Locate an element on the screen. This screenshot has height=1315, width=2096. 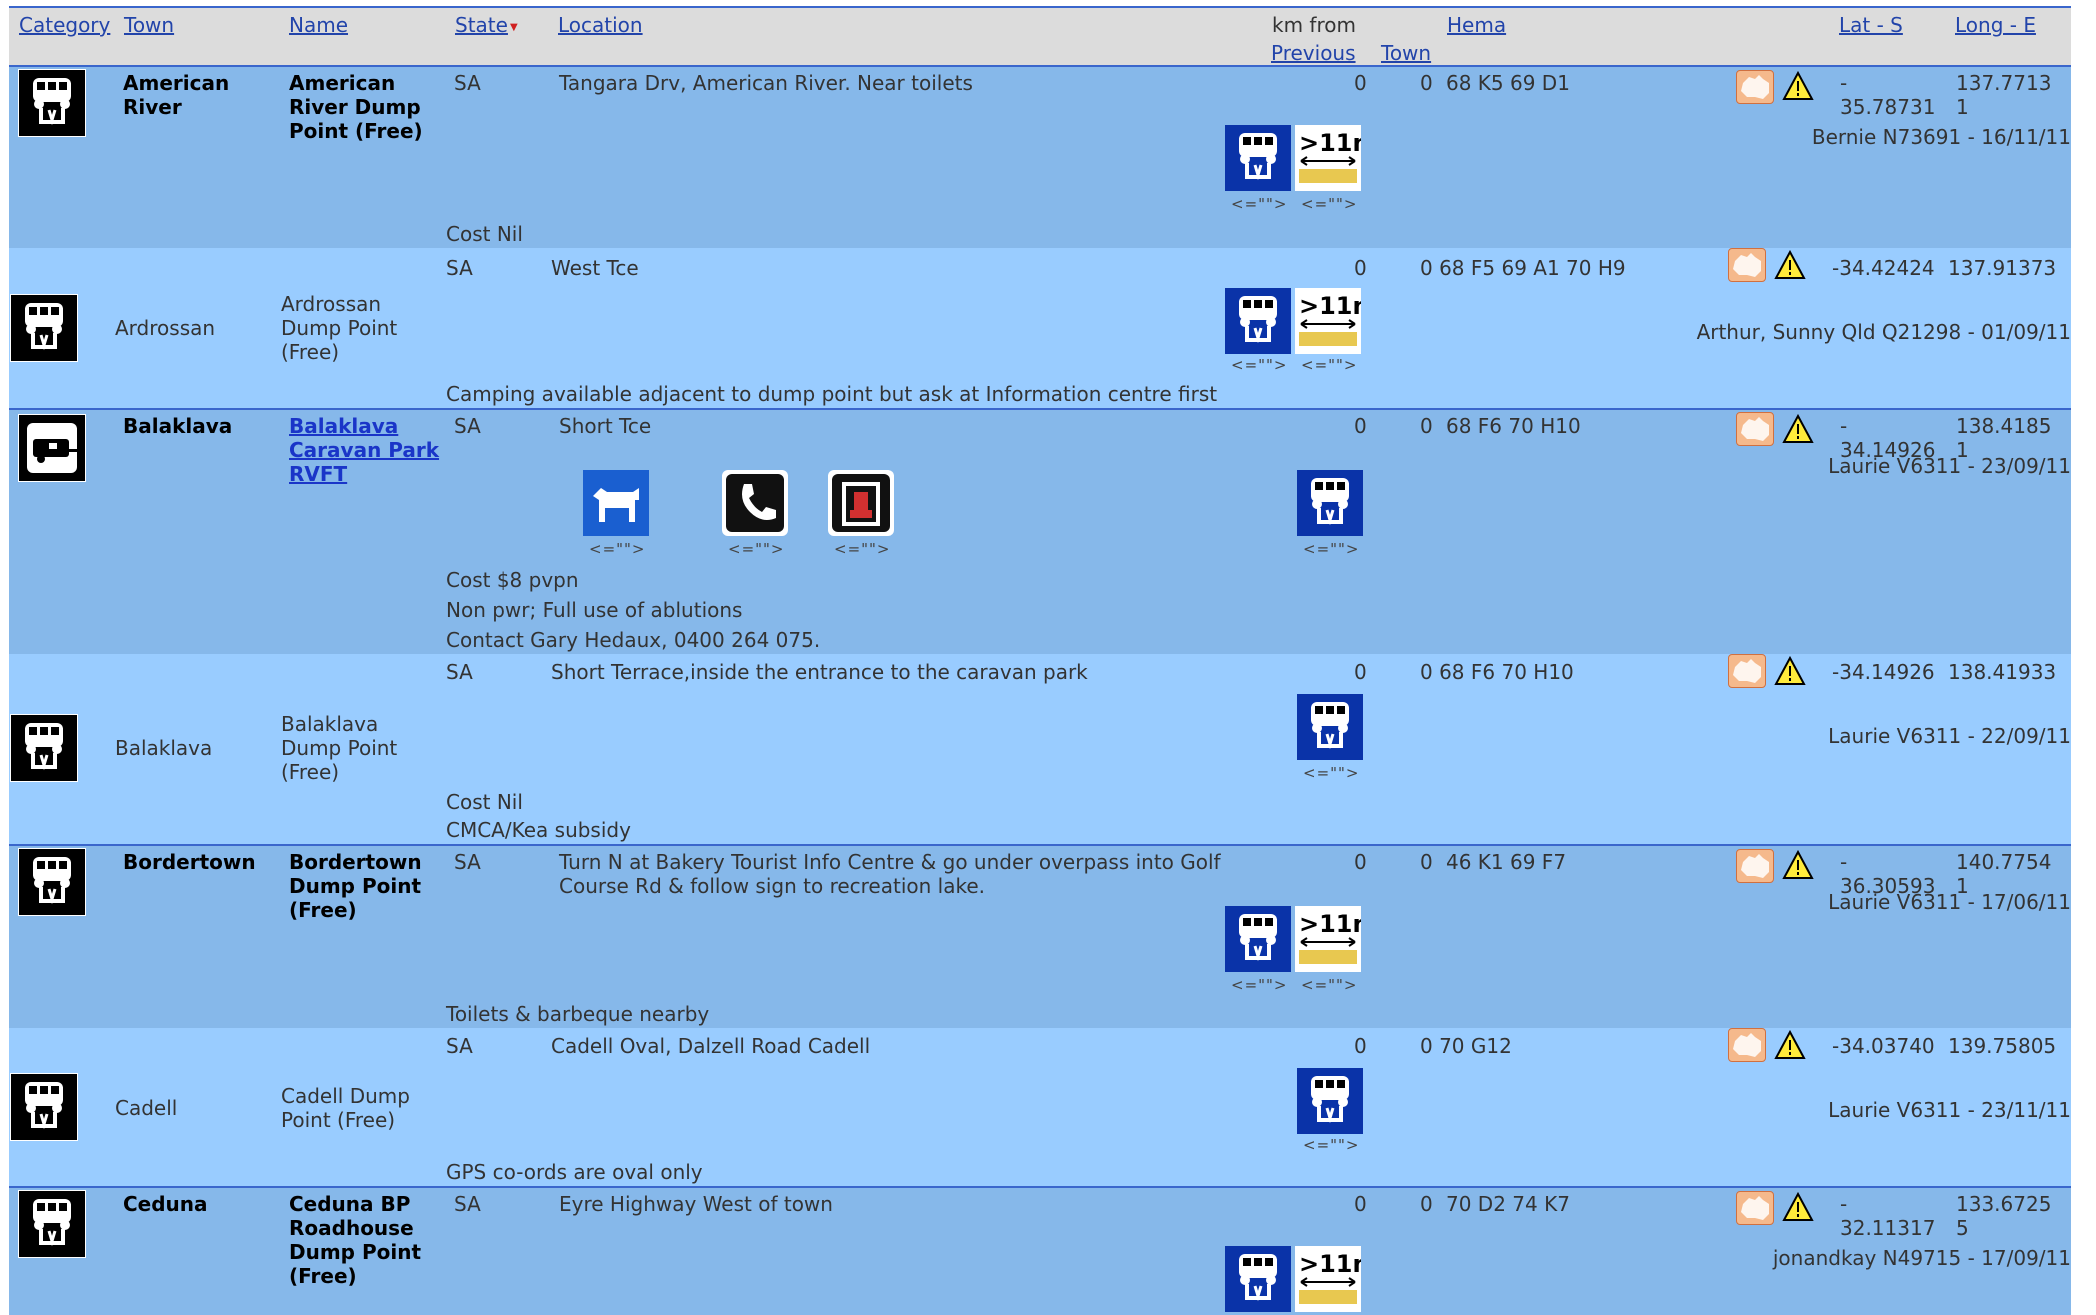
latitude: -34.42424 is located at coordinates (1883, 268).